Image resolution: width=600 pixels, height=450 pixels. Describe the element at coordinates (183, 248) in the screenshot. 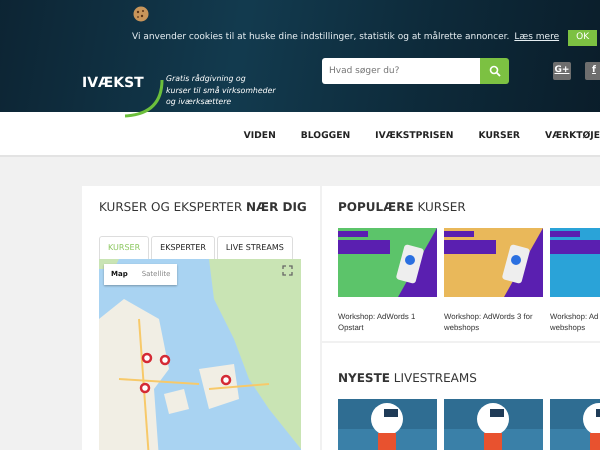

I see `tab: EKSPERTER` at that location.